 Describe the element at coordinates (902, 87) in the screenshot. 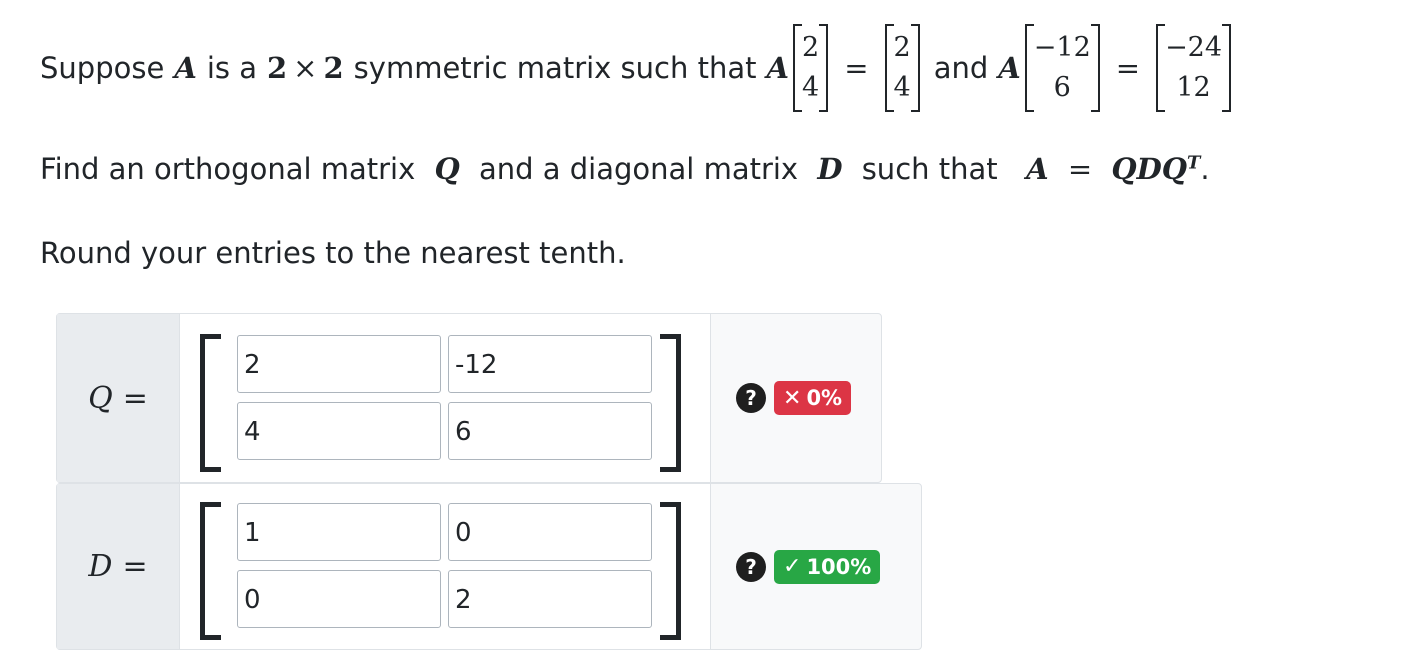

I see `result-1-bottom: 4` at that location.